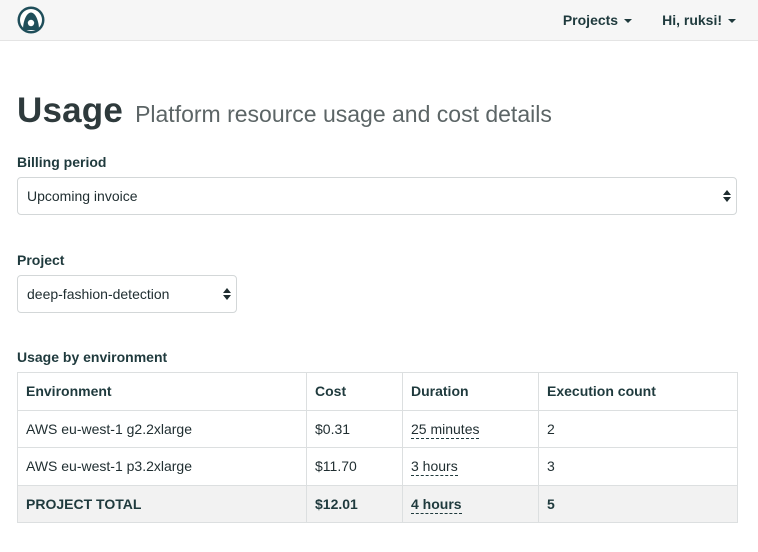 The width and height of the screenshot is (758, 552). Describe the element at coordinates (162, 428) in the screenshot. I see `environment-cell: AWS eu-west-1 g2.2xlarge` at that location.